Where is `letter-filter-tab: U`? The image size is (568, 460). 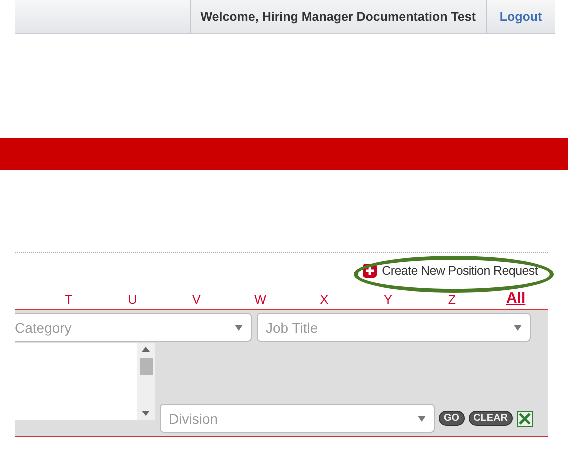 letter-filter-tab: U is located at coordinates (133, 300).